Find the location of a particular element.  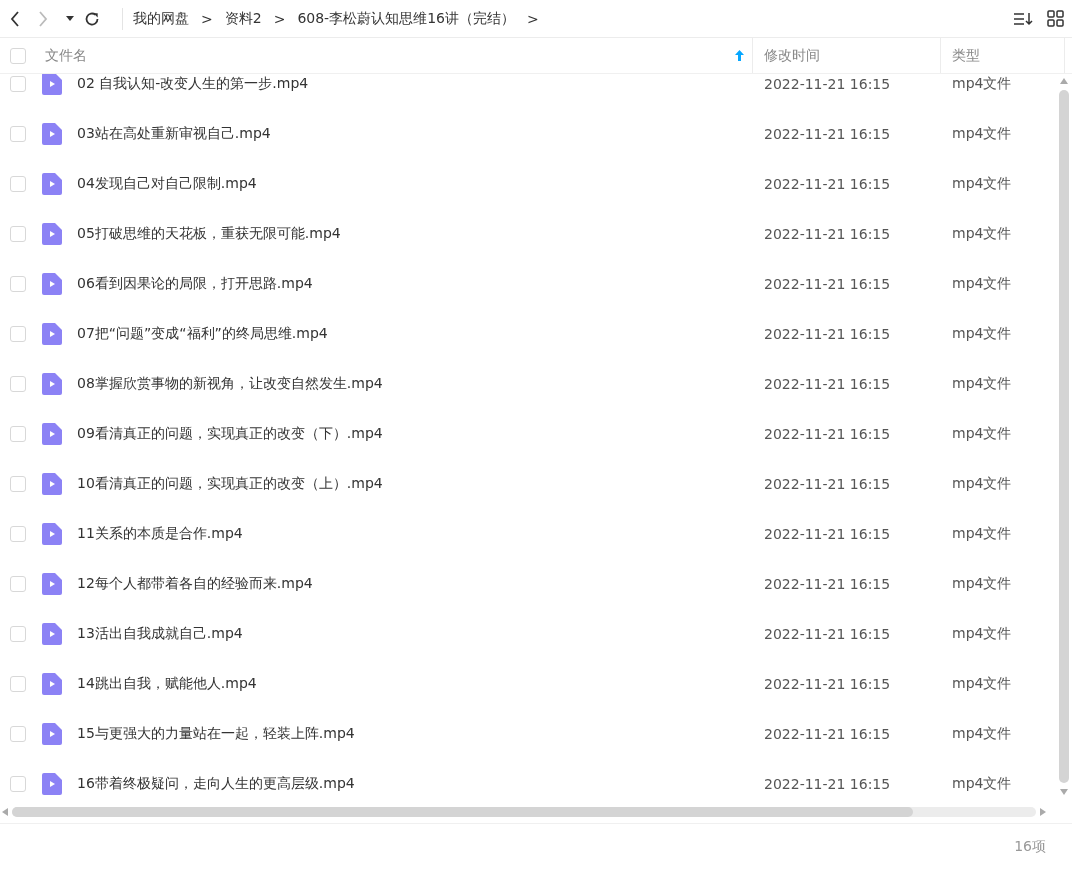

grid-view-button is located at coordinates (1055, 18).